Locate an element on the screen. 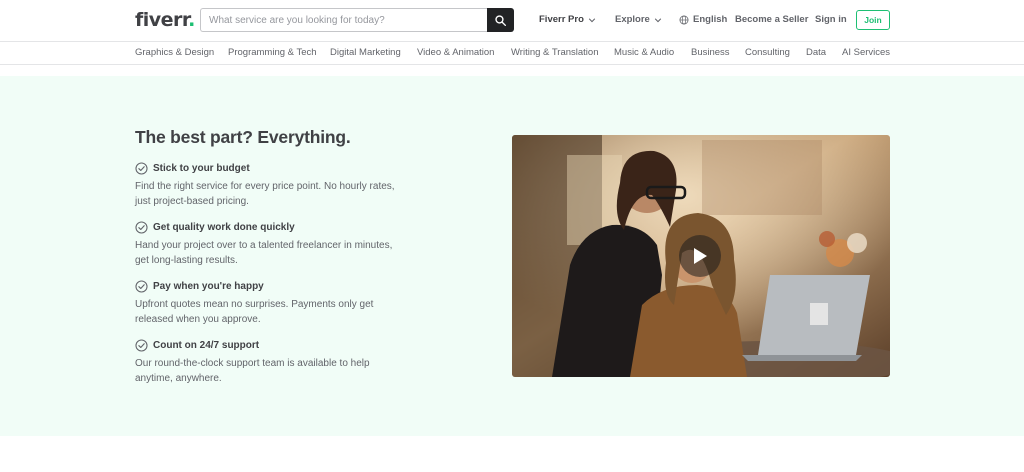 Image resolution: width=1024 pixels, height=472 pixels. category-music-audio: Music & Audio is located at coordinates (644, 52).